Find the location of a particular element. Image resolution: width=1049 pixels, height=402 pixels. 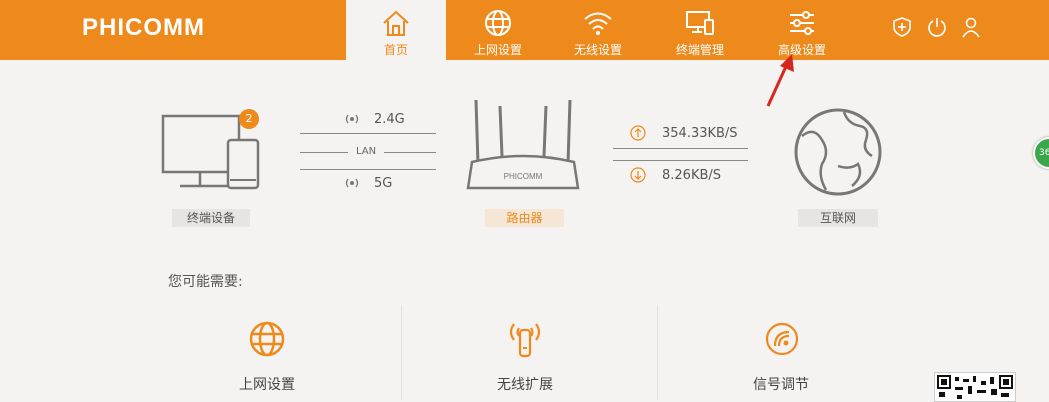

nav-device-management-label: 终端管理 is located at coordinates (699, 50).